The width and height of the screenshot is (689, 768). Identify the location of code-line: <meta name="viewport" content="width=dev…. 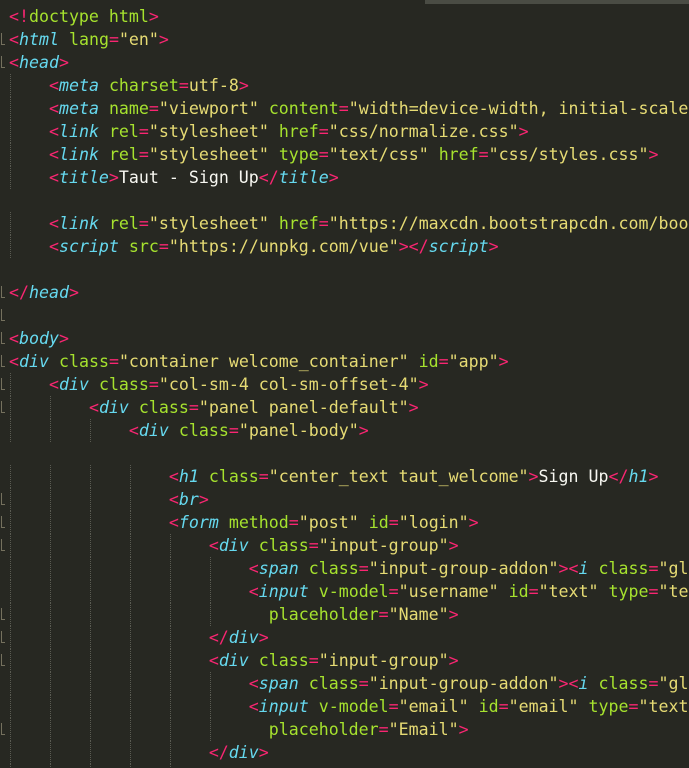
(348, 108).